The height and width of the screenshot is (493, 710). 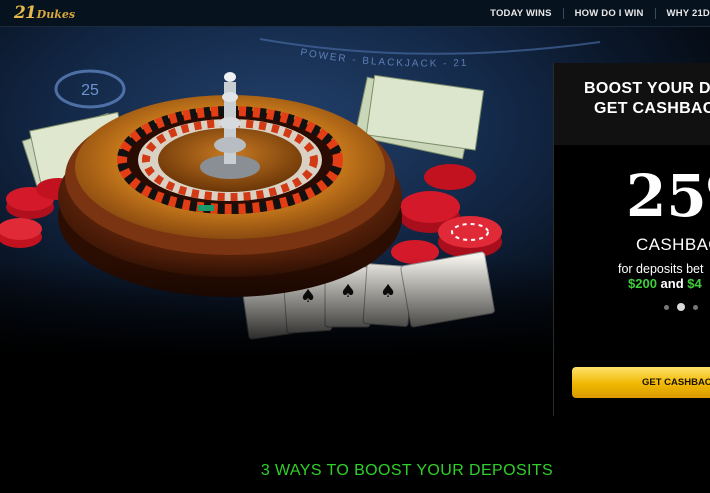 I want to click on promo-heading-line1: BOOST YOUR D, so click(x=647, y=88).